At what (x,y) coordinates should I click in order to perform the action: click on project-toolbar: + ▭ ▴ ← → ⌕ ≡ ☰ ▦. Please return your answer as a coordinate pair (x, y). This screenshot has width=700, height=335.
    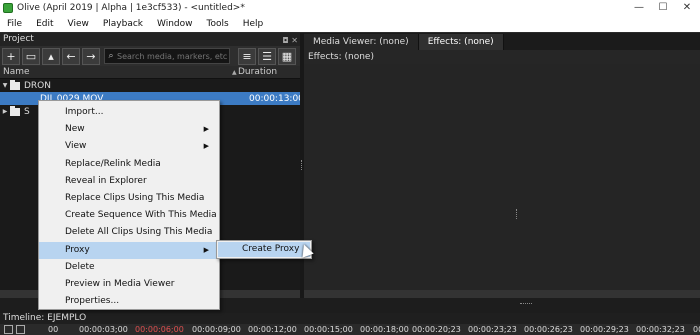
    Looking at the image, I should click on (150, 56).